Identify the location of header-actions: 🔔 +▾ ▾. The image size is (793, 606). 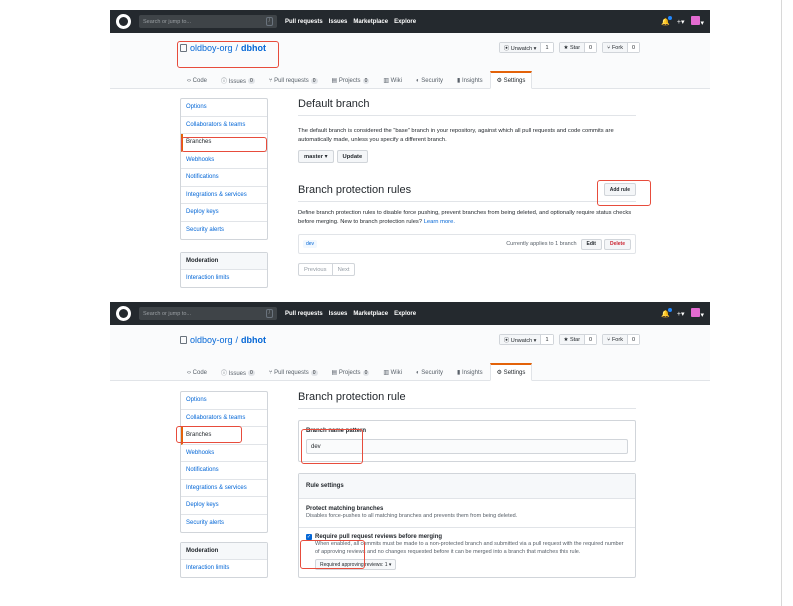
(682, 21).